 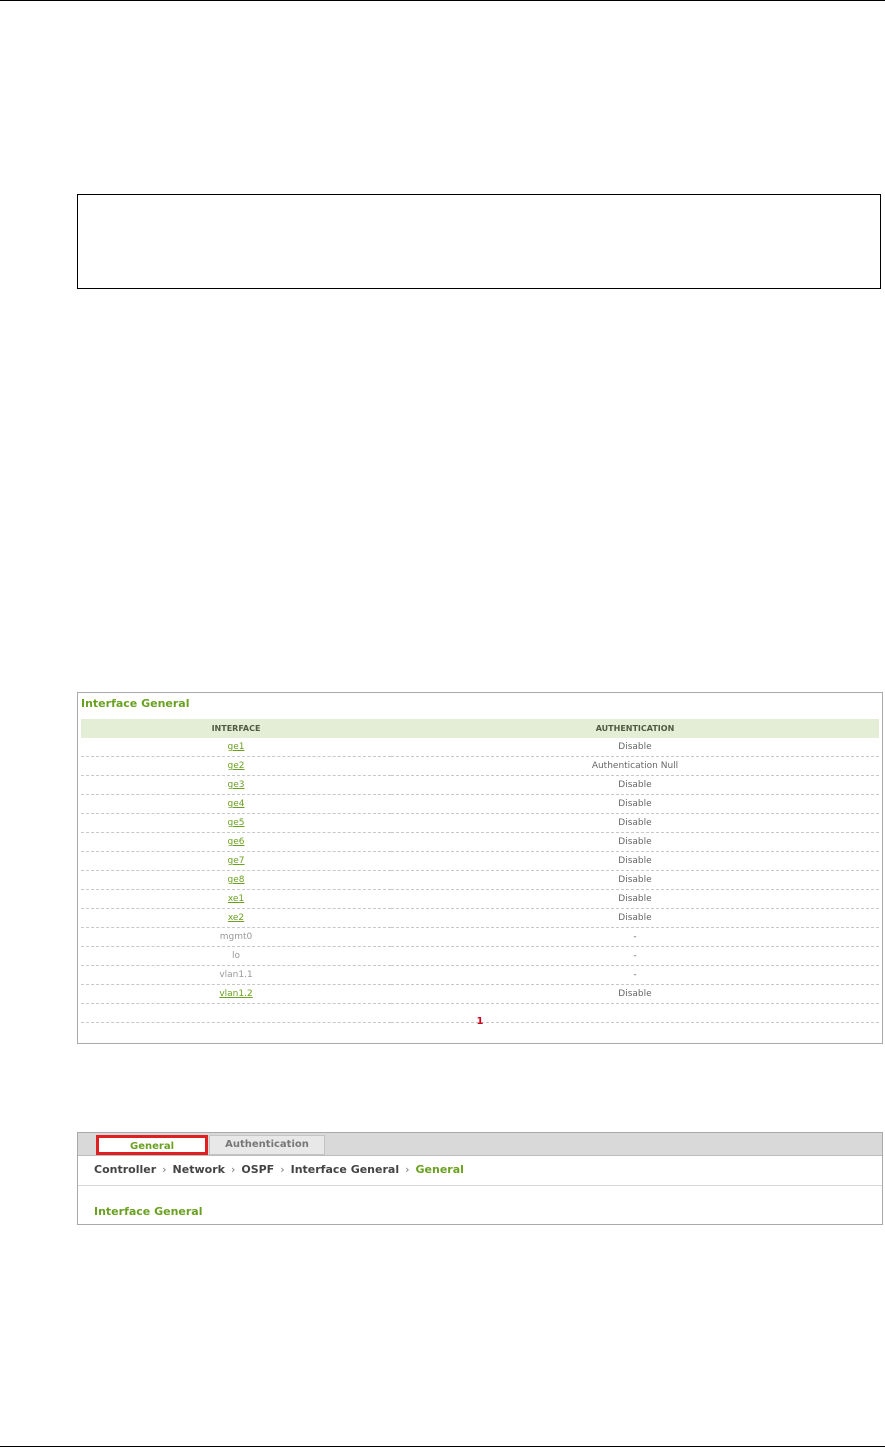 I want to click on interface-cell: ge1, so click(x=236, y=747).